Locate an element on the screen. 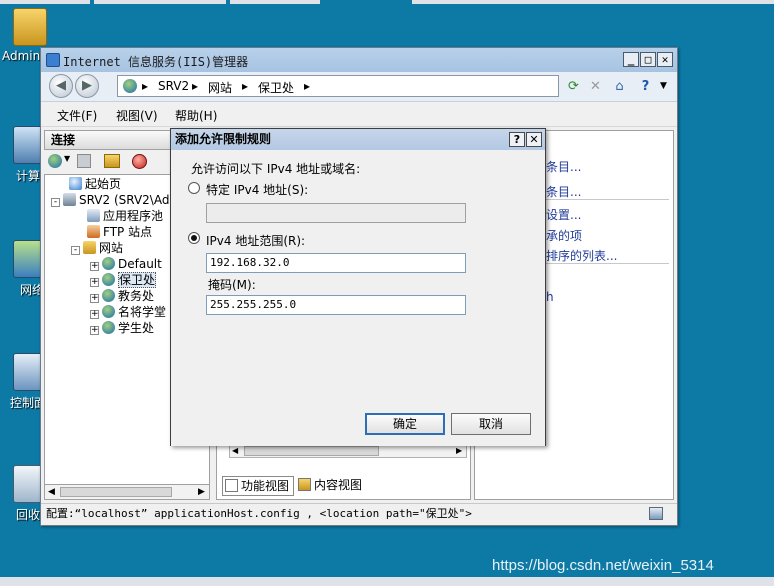 This screenshot has height=586, width=774. ip-range-field: 192.168.32.0 is located at coordinates (336, 263).